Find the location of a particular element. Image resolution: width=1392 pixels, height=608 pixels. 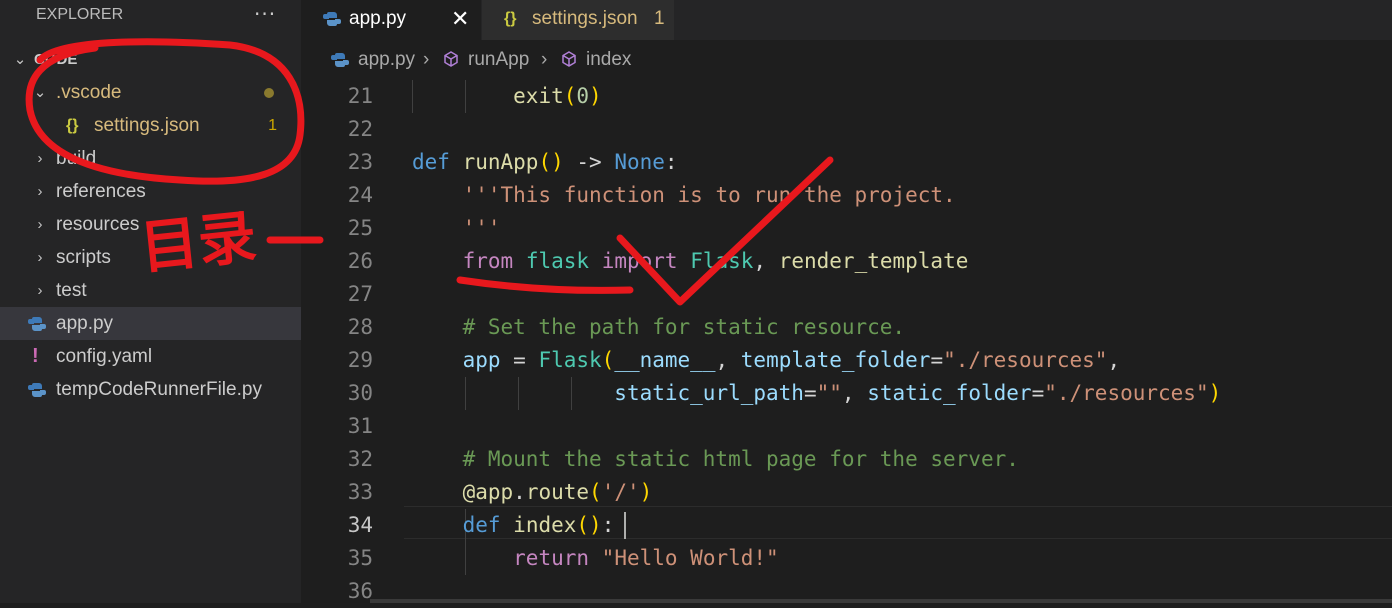

breadcrumb-symbol: runApp is located at coordinates (498, 60).